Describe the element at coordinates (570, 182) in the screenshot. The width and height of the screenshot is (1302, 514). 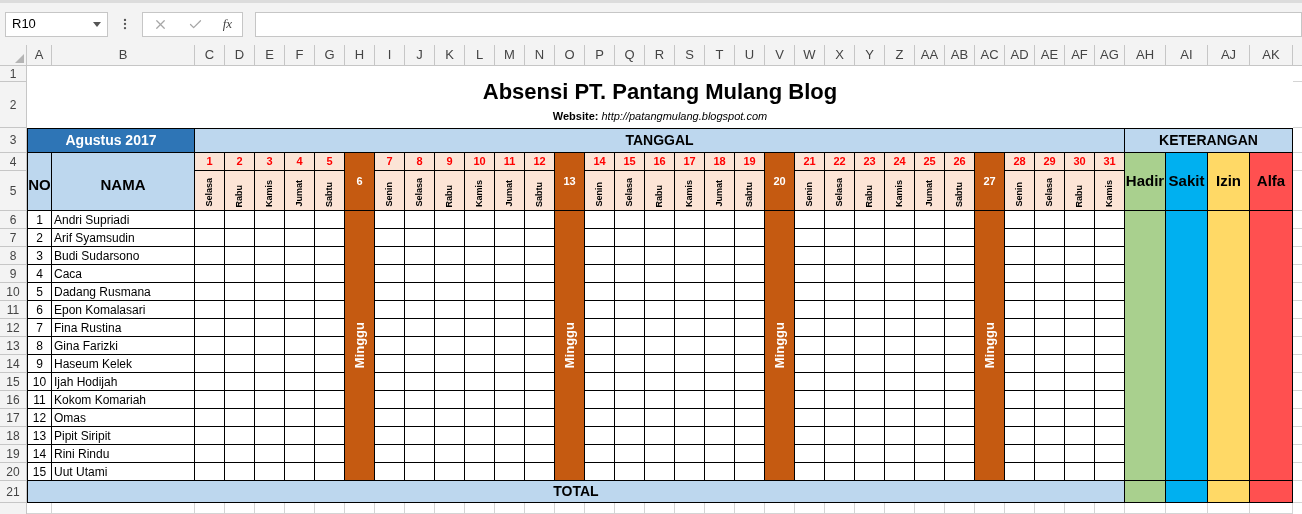
I see `sunday-date: 13` at that location.